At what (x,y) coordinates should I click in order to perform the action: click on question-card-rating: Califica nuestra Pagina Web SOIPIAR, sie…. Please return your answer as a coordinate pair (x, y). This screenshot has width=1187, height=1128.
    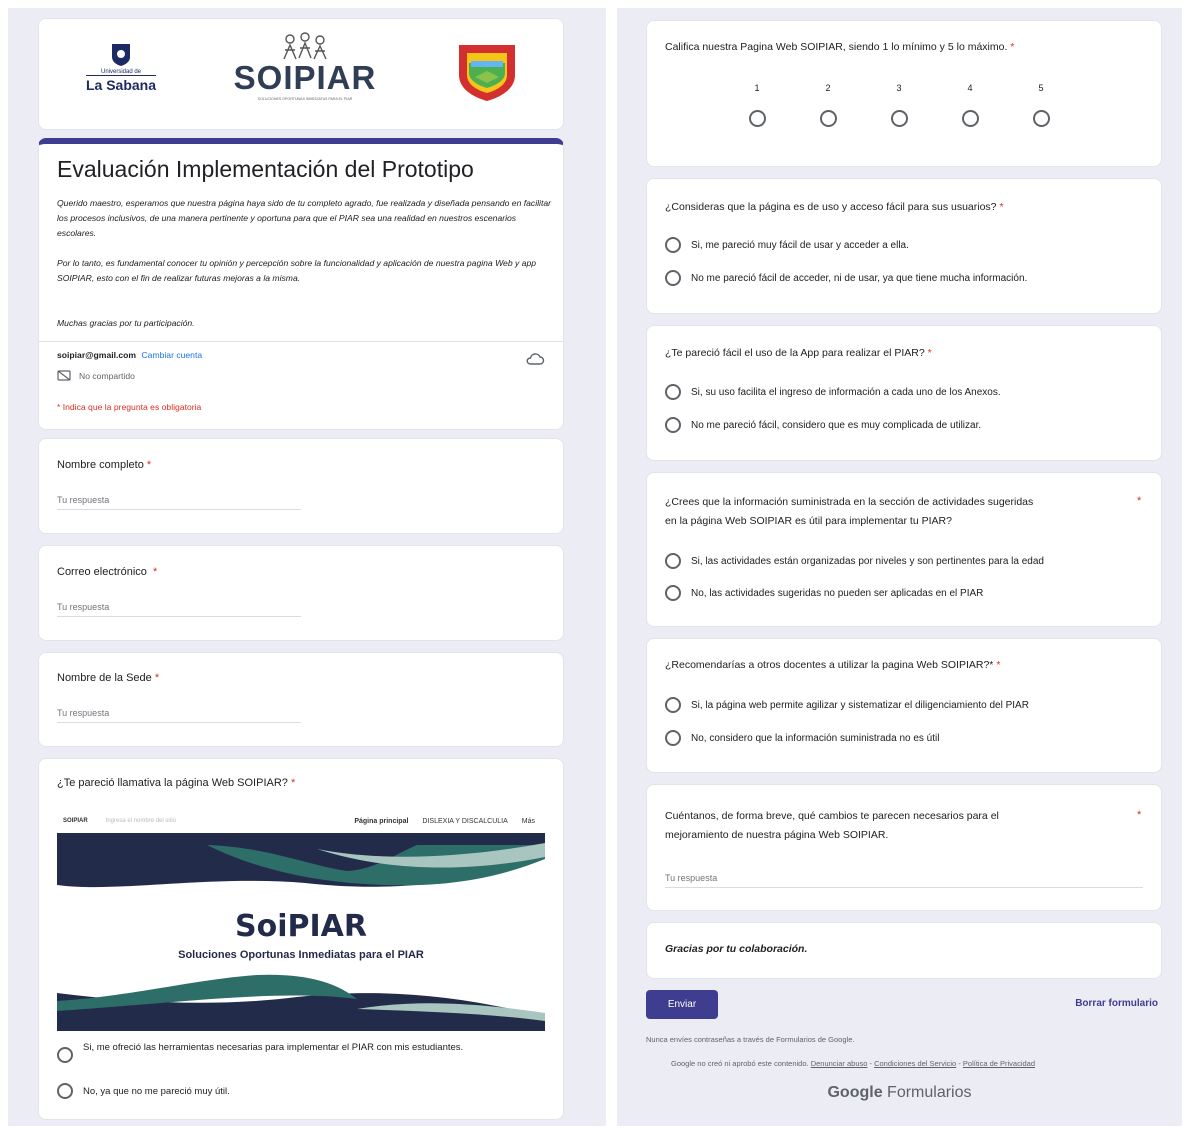
    Looking at the image, I should click on (904, 93).